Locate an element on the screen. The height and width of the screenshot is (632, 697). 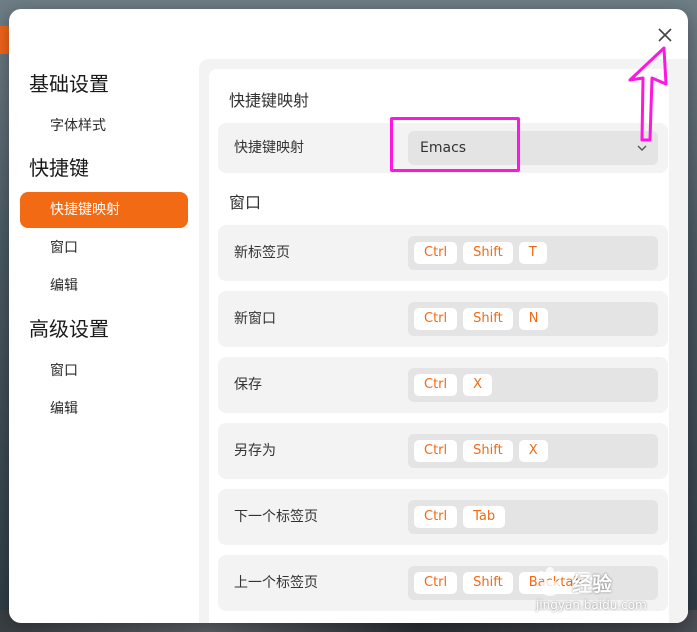
shortcut-row-save: 保存 Ctrl X is located at coordinates (443, 385).